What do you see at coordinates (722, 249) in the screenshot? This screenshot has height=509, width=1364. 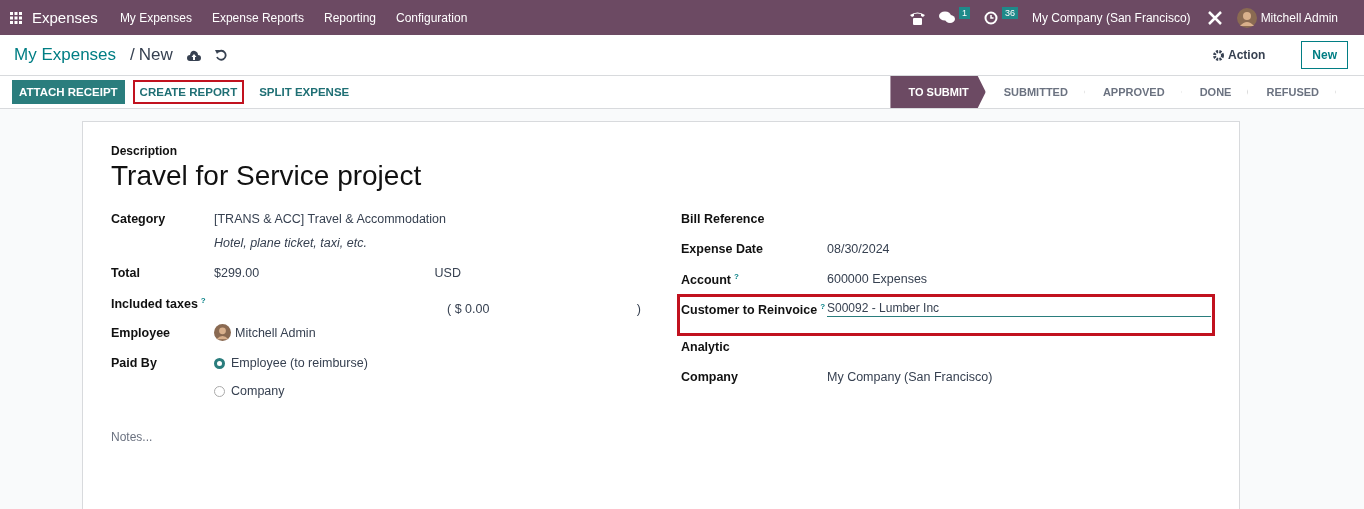 I see `field-label: Expense Date` at bounding box center [722, 249].